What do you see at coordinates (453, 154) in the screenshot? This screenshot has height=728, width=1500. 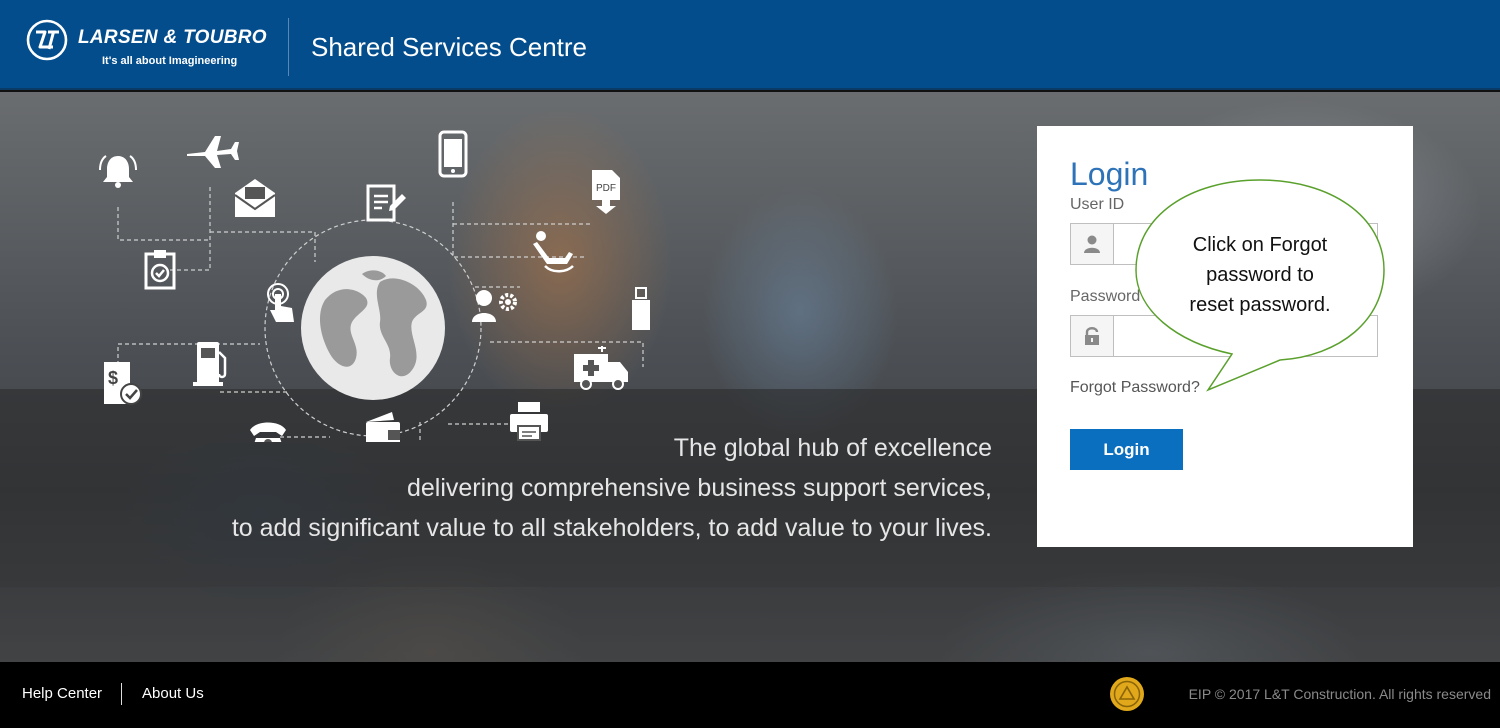 I see `smartphone-icon` at bounding box center [453, 154].